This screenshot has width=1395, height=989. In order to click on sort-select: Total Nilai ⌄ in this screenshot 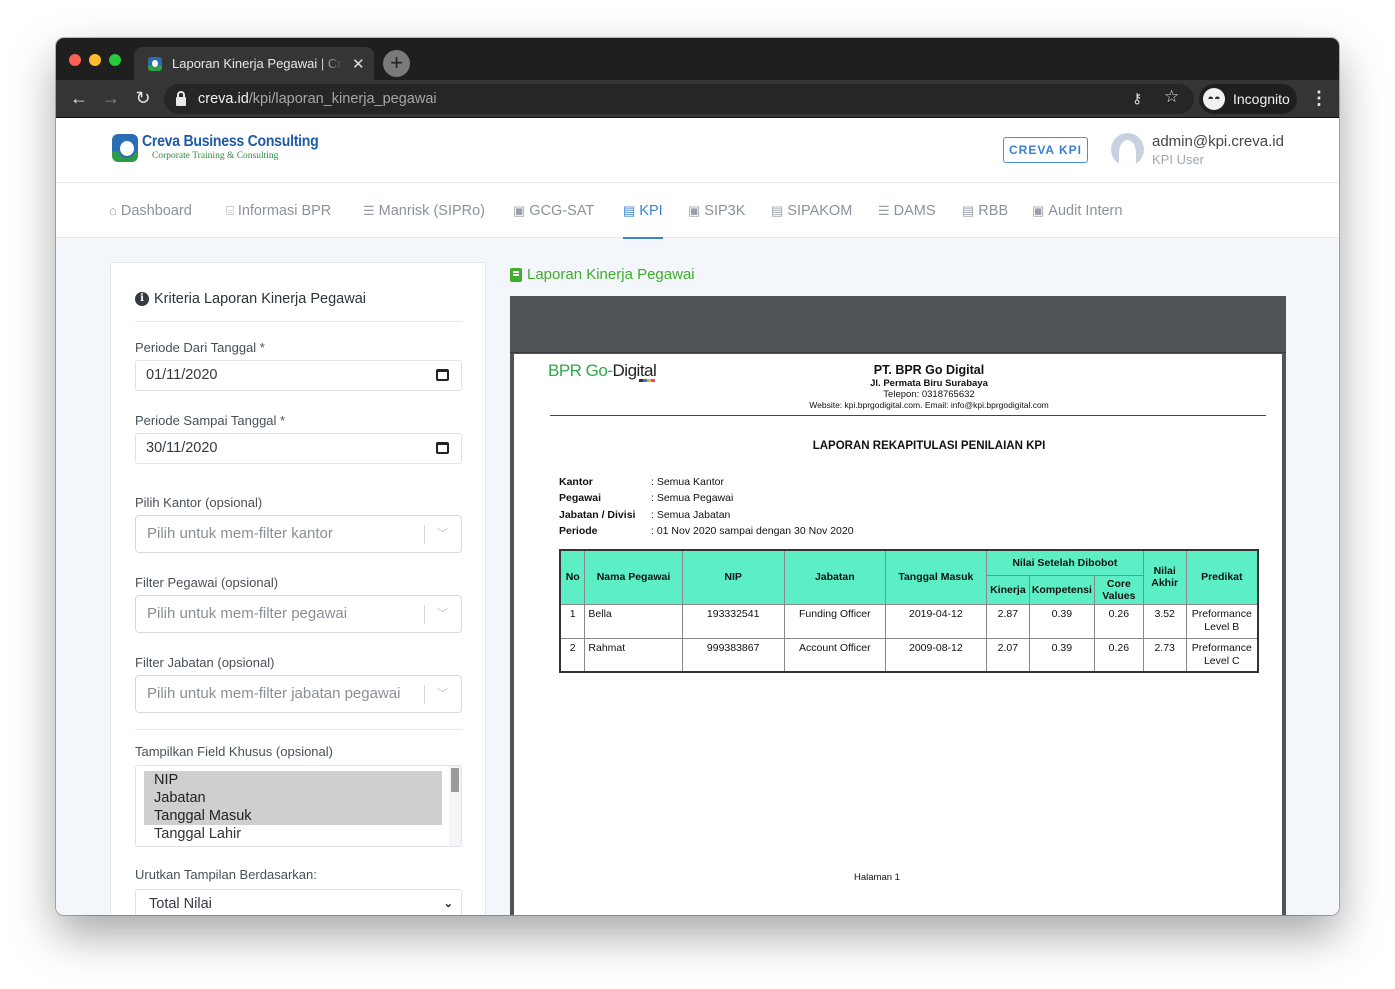, I will do `click(298, 902)`.